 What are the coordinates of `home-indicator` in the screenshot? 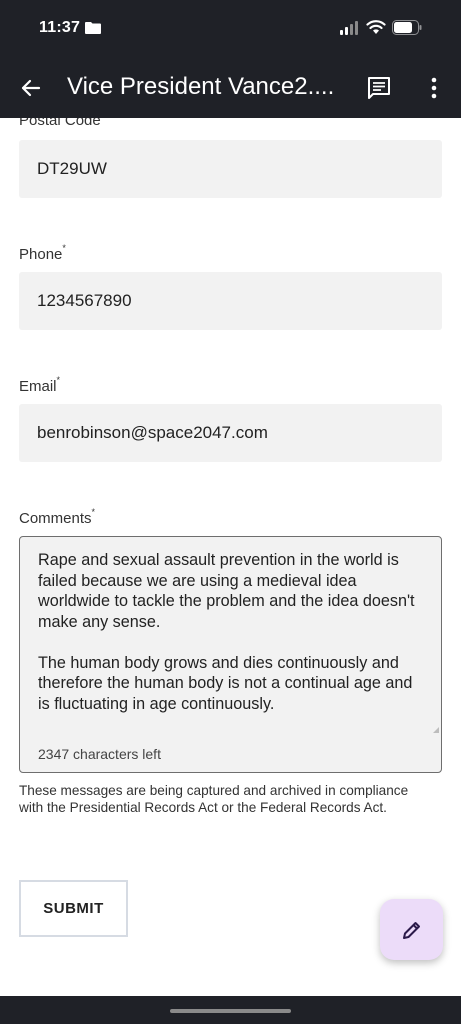 It's located at (230, 1011).